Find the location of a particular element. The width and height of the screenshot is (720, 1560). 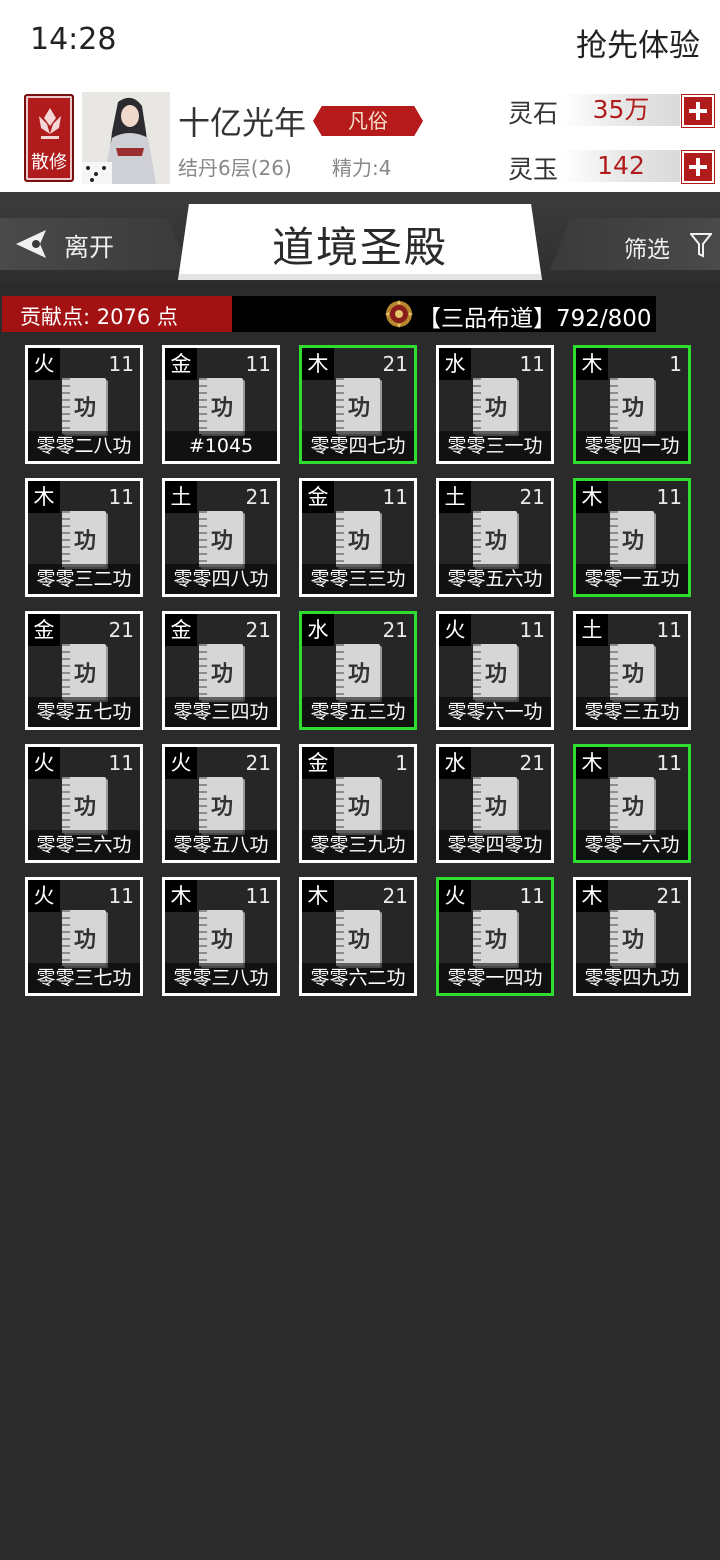

rank-emblem-icon is located at coordinates (399, 314).